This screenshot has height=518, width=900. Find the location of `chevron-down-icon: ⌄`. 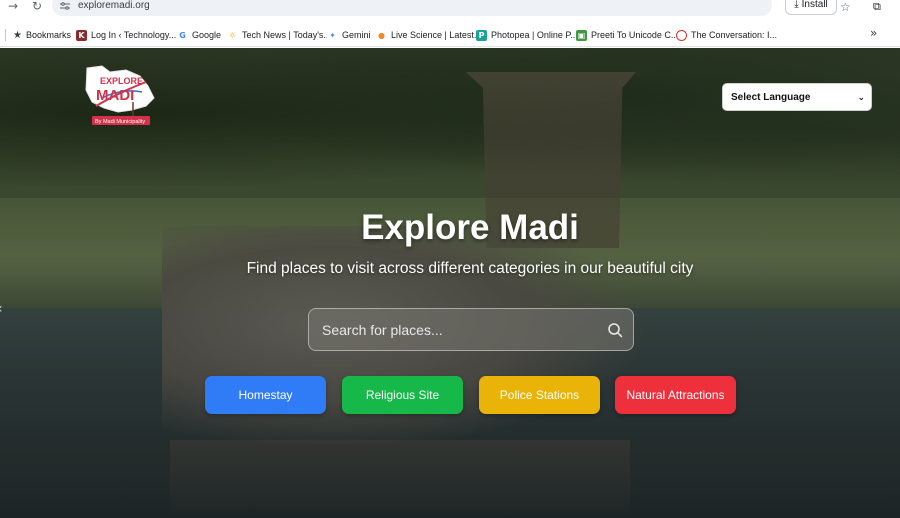

chevron-down-icon: ⌄ is located at coordinates (861, 98).